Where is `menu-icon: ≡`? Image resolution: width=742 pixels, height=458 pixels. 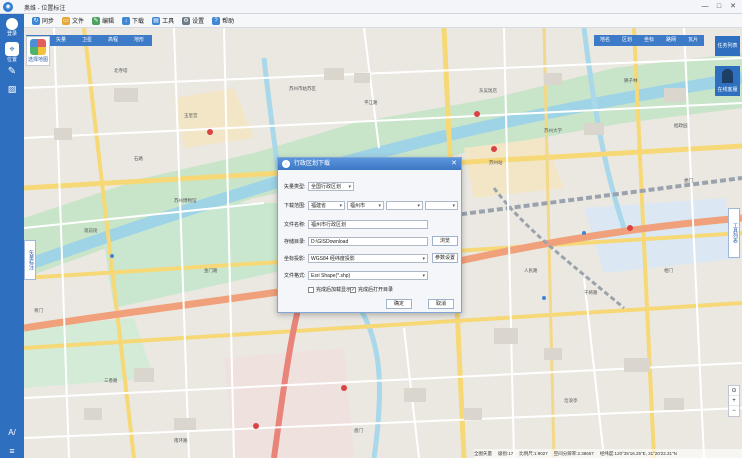 menu-icon: ≡ is located at coordinates (12, 451).